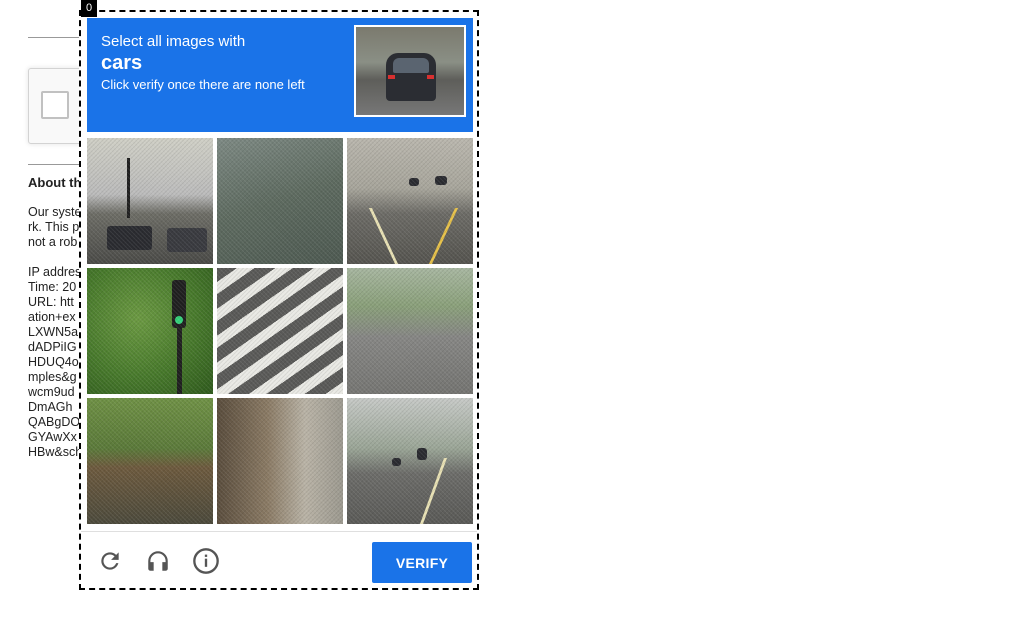 The height and width of the screenshot is (629, 1024). What do you see at coordinates (158, 561) in the screenshot?
I see `headphones-icon` at bounding box center [158, 561].